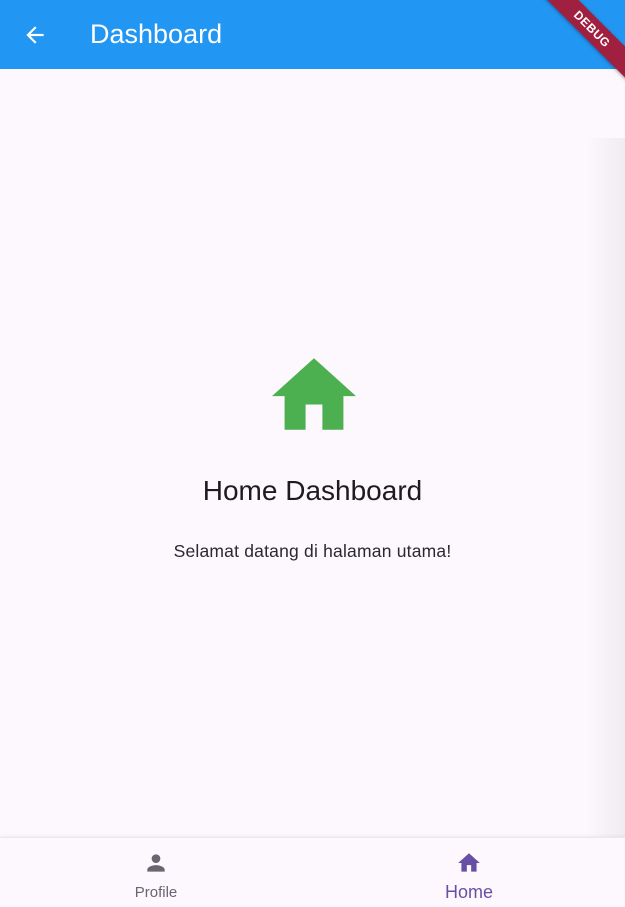 The width and height of the screenshot is (625, 907). I want to click on dashboard-heading: Home Dashboard, so click(312, 490).